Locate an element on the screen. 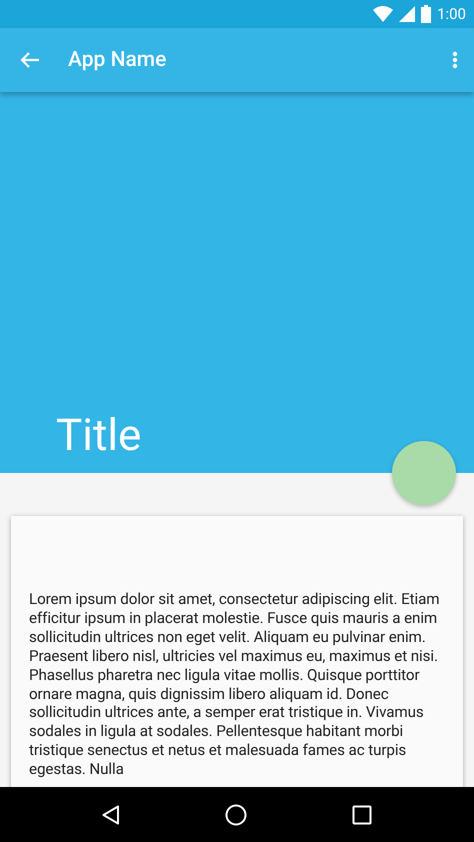 The width and height of the screenshot is (474, 842). back-icon is located at coordinates (111, 814).